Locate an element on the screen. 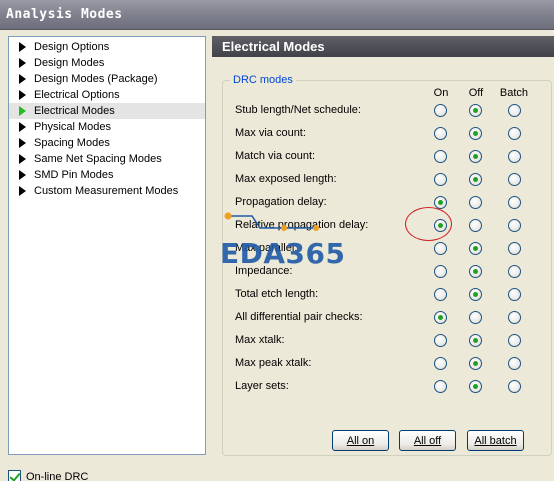 Image resolution: width=554 pixels, height=481 pixels. tree-item-smd-pin-modes: SMD Pin Modes is located at coordinates (107, 175).